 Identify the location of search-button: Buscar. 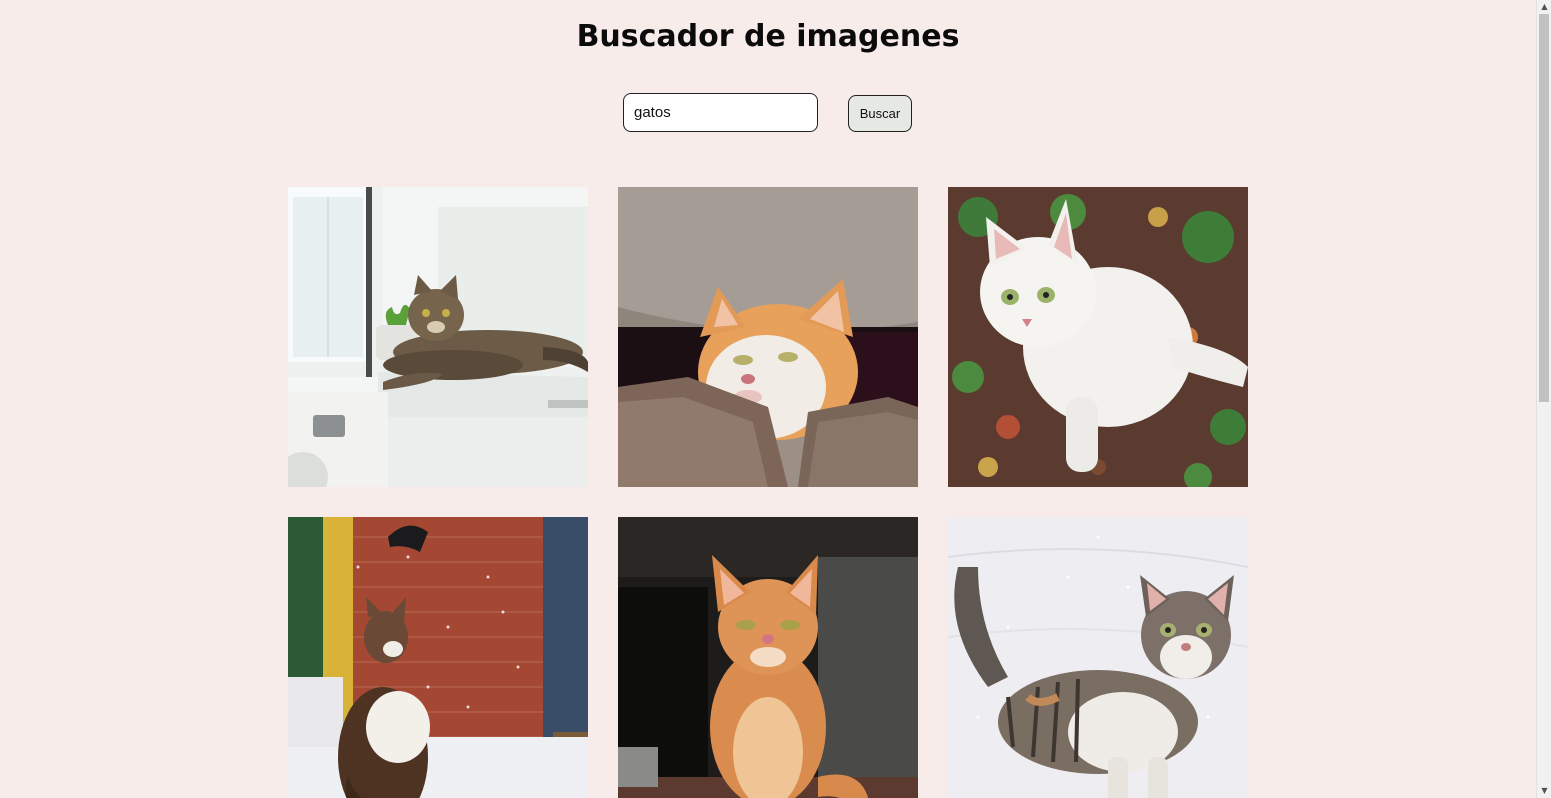
(880, 113).